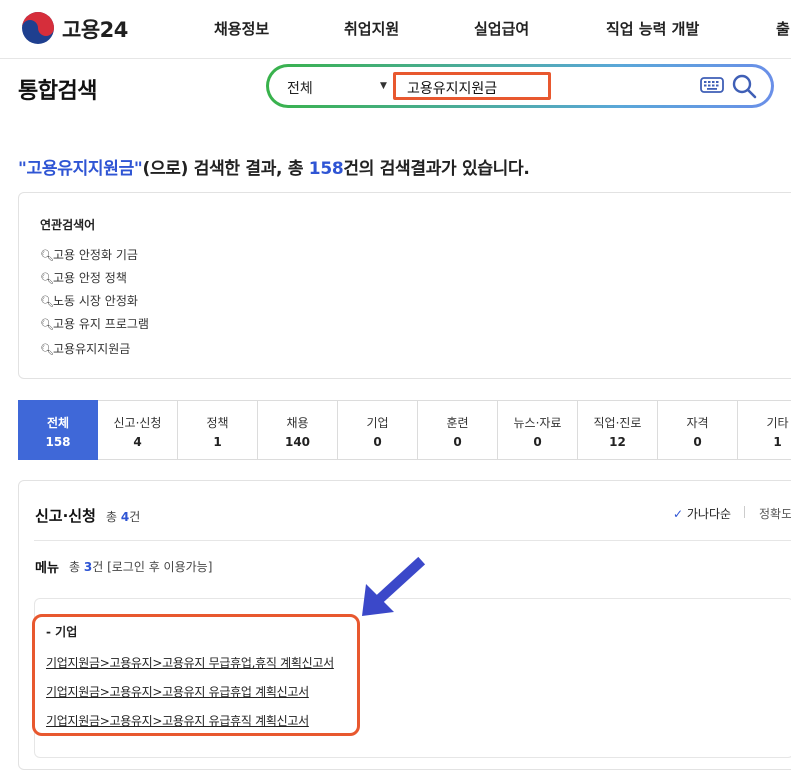  I want to click on section-count: 총 4건, so click(123, 517).